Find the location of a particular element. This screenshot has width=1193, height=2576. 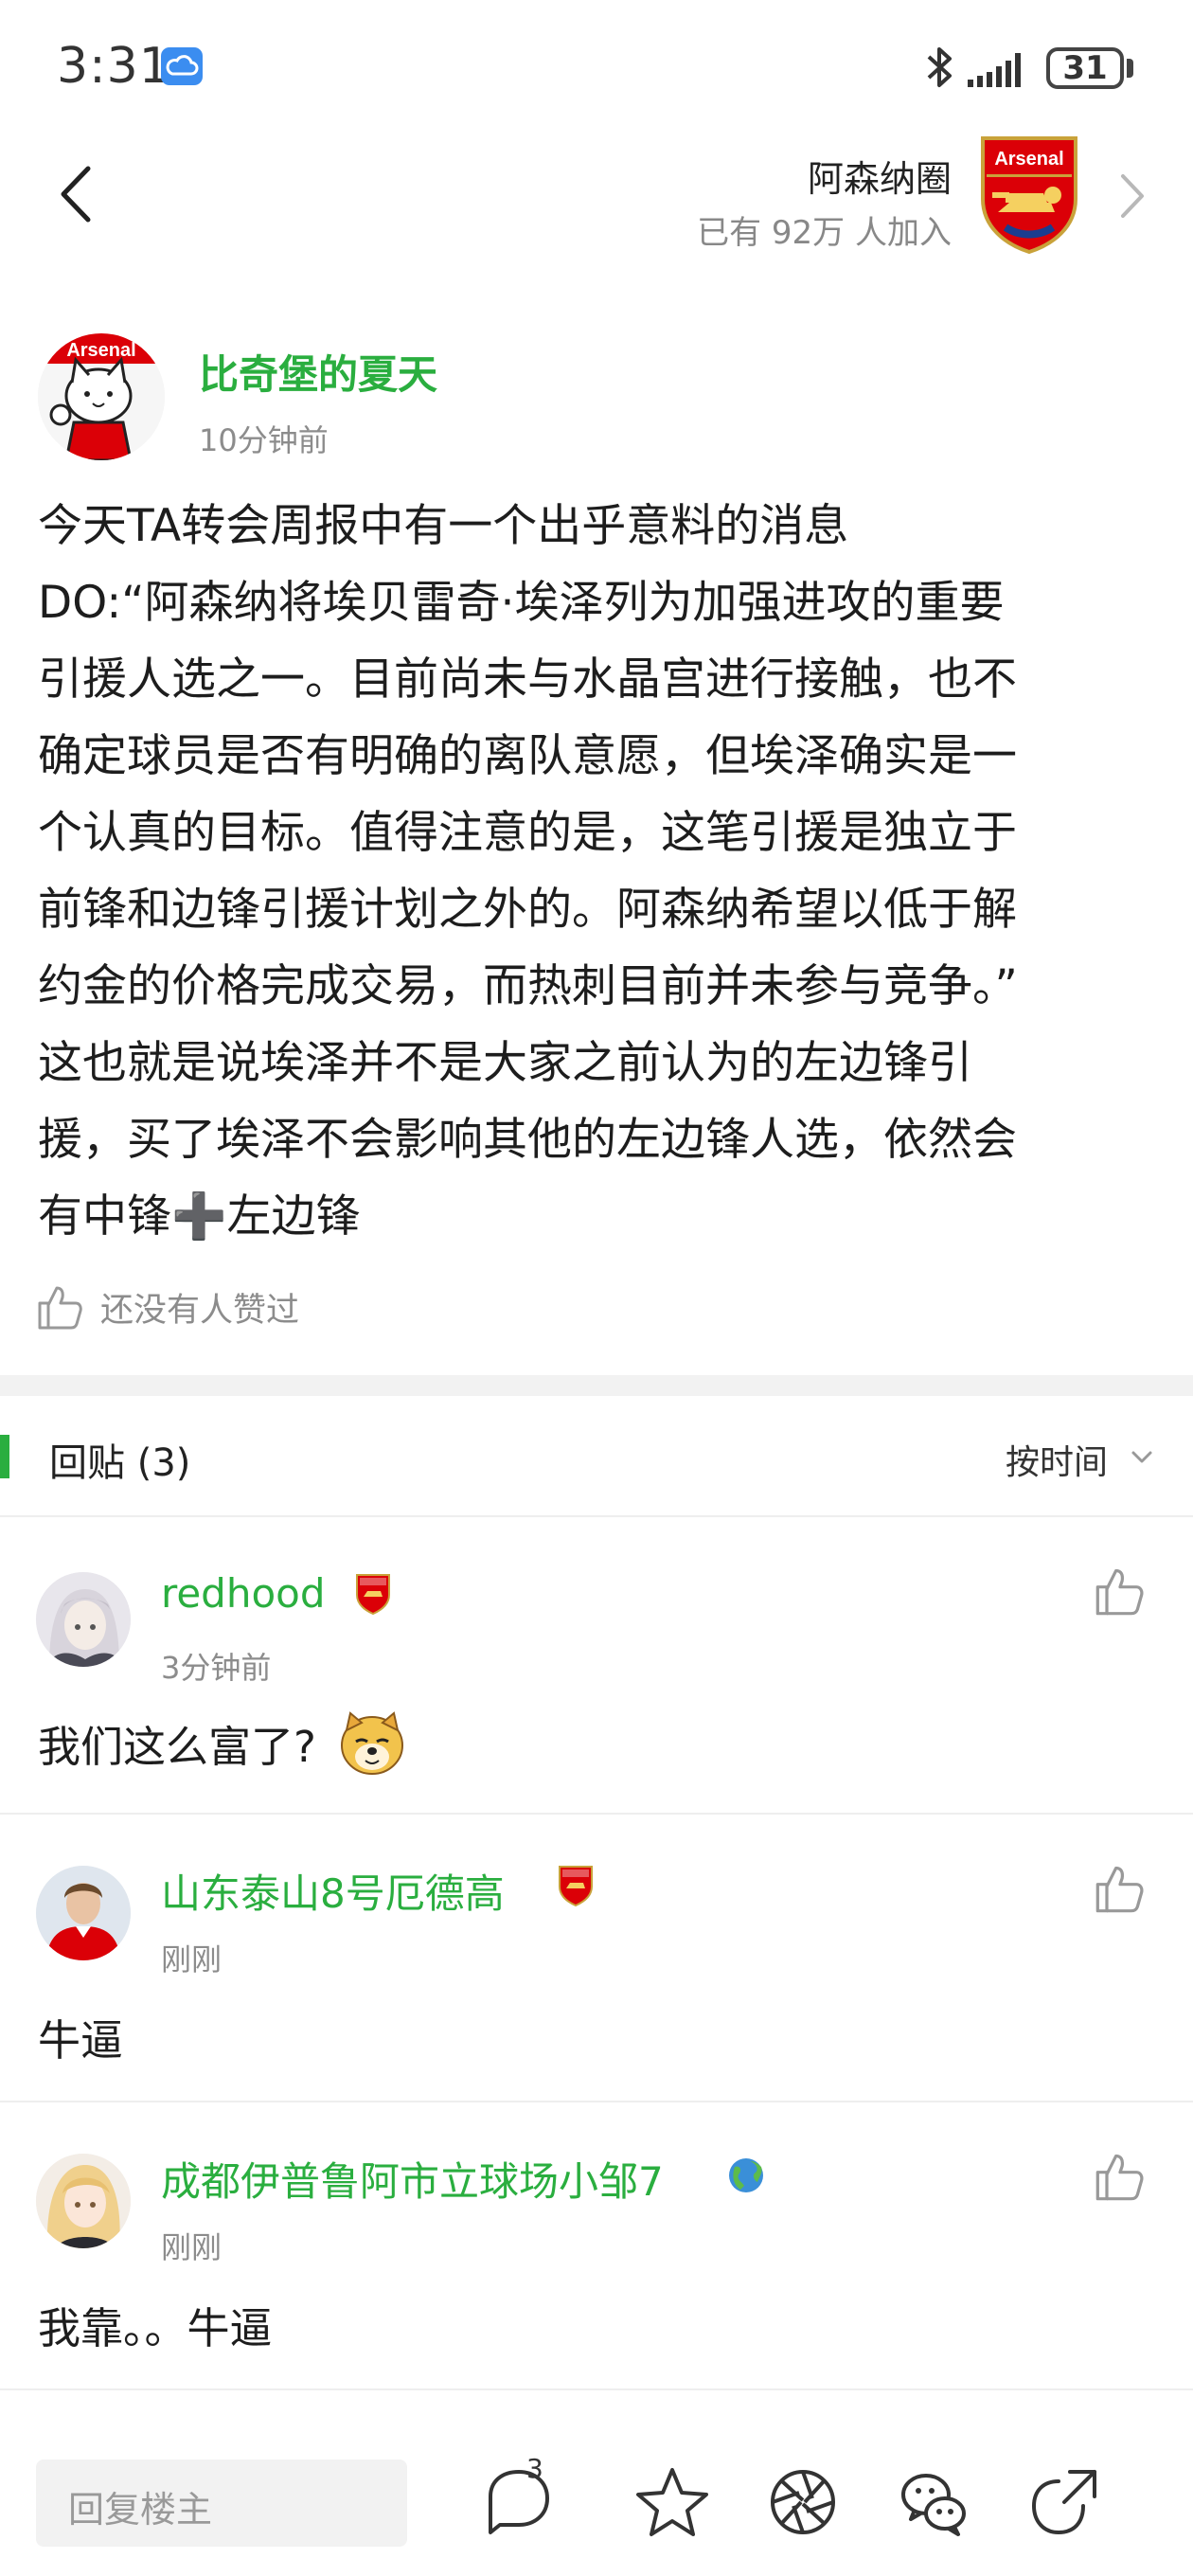

comment-time: 3分钟前 is located at coordinates (216, 1668).